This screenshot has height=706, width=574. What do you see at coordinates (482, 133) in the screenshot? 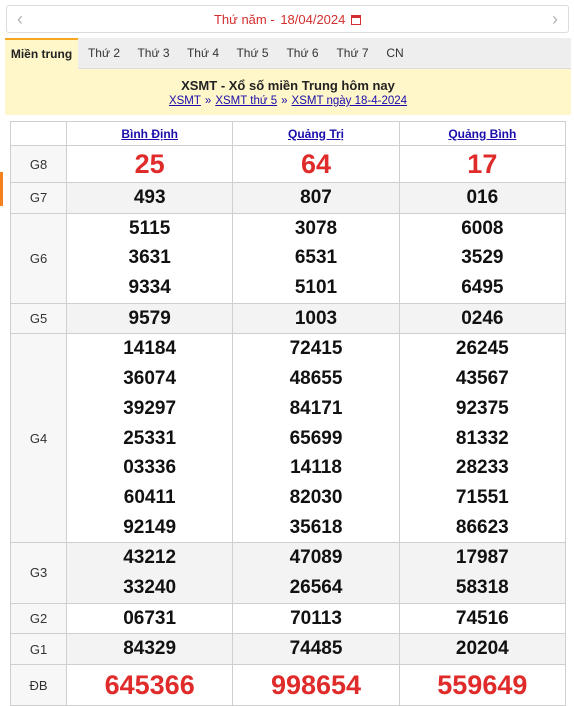
I see `province-quang-binh: Quảng Bình` at bounding box center [482, 133].